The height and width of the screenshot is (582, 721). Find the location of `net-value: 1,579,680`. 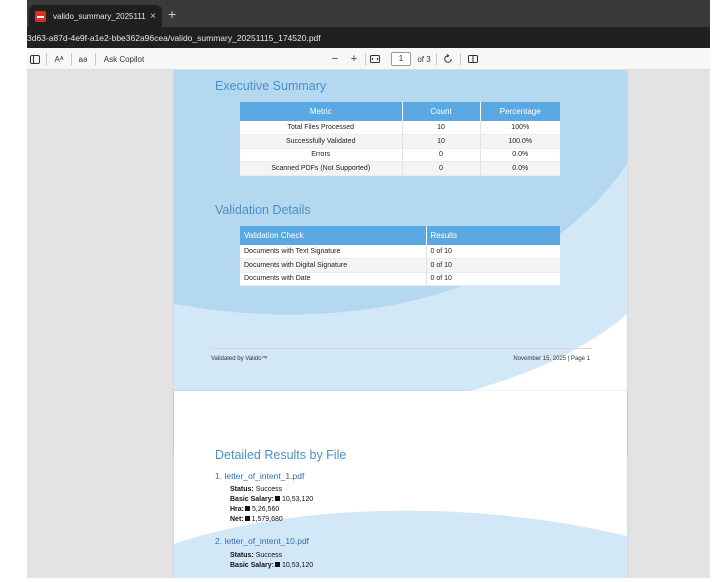

net-value: 1,579,680 is located at coordinates (267, 519).